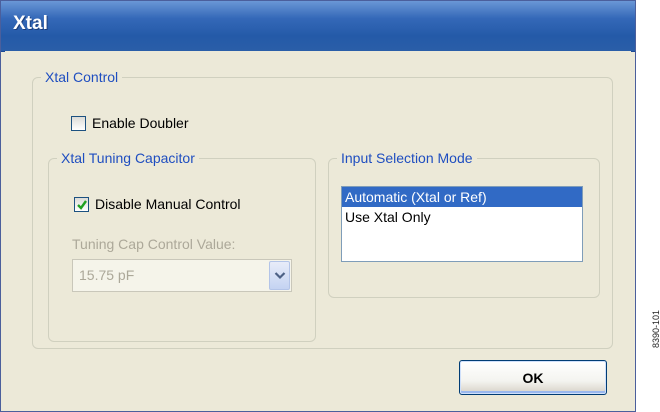 Image resolution: width=660 pixels, height=412 pixels. What do you see at coordinates (128, 158) in the screenshot?
I see `tuning-capacitor-legend: Xtal Tuning Capacitor` at bounding box center [128, 158].